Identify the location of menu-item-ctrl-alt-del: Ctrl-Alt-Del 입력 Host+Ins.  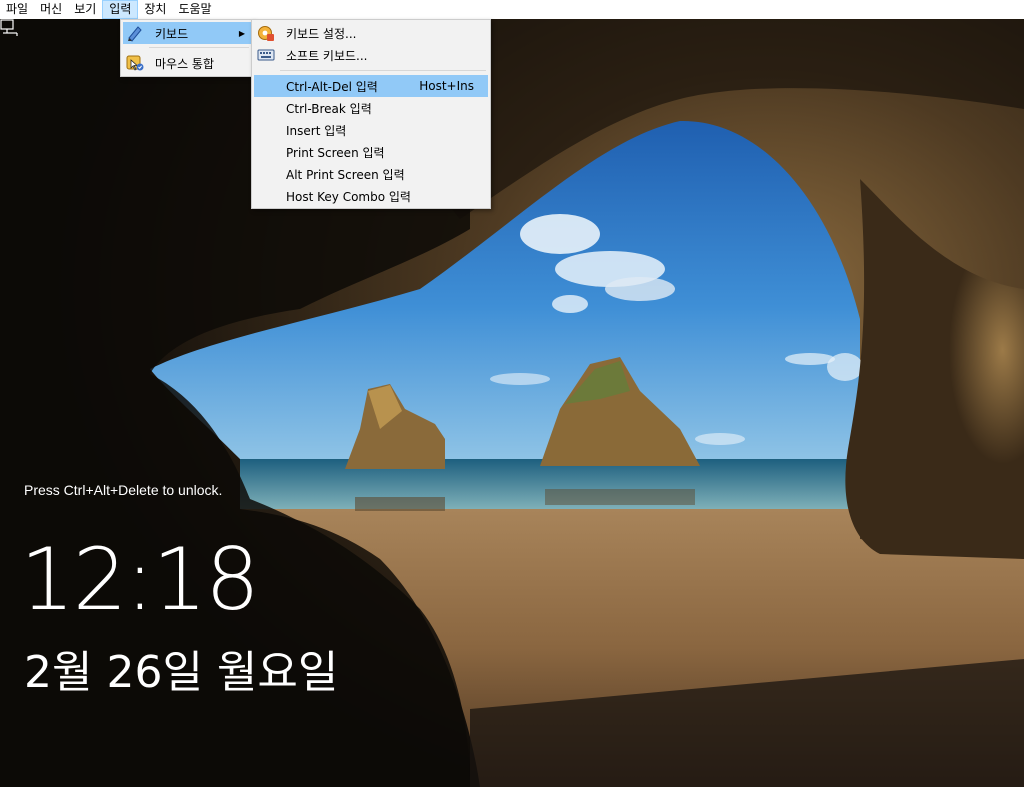
(371, 86).